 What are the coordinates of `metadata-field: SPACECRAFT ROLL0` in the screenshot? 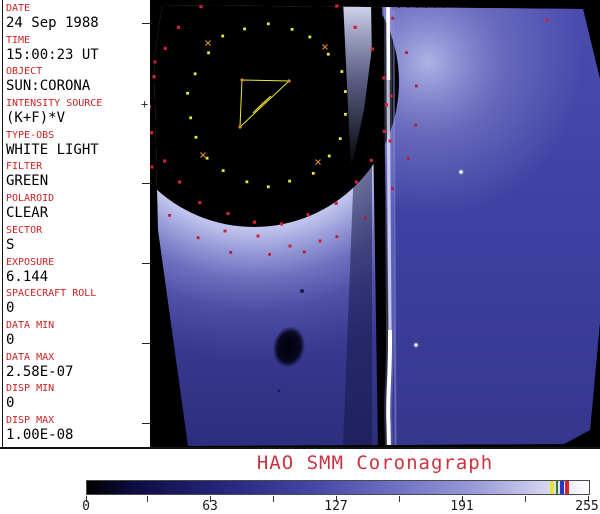 It's located at (77, 304).